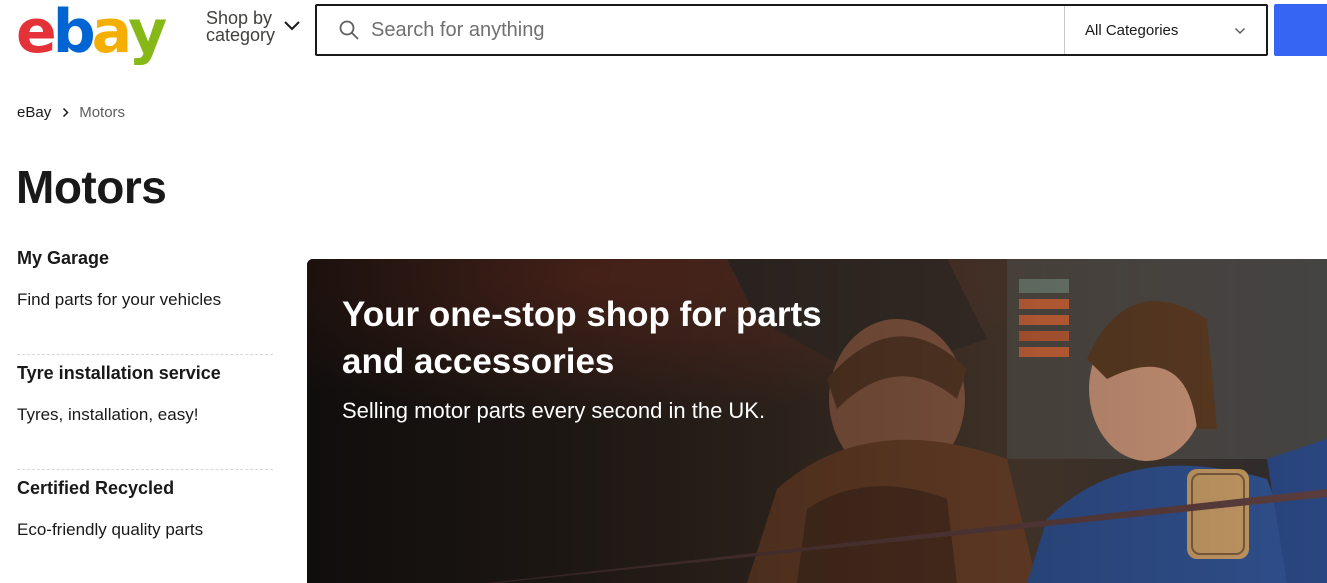  Describe the element at coordinates (349, 30) in the screenshot. I see `search-icon` at that location.